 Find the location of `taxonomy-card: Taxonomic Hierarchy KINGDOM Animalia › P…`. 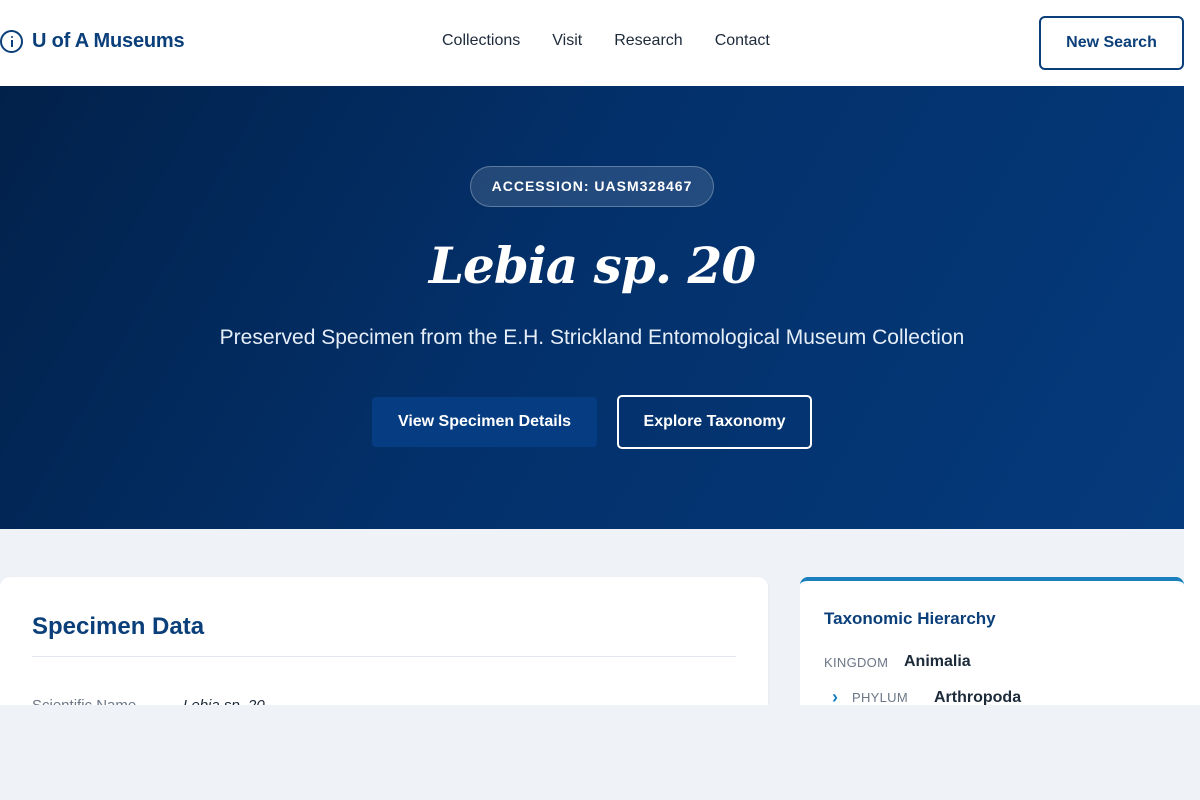

taxonomy-card: Taxonomic Hierarchy KINGDOM Animalia › P… is located at coordinates (992, 641).